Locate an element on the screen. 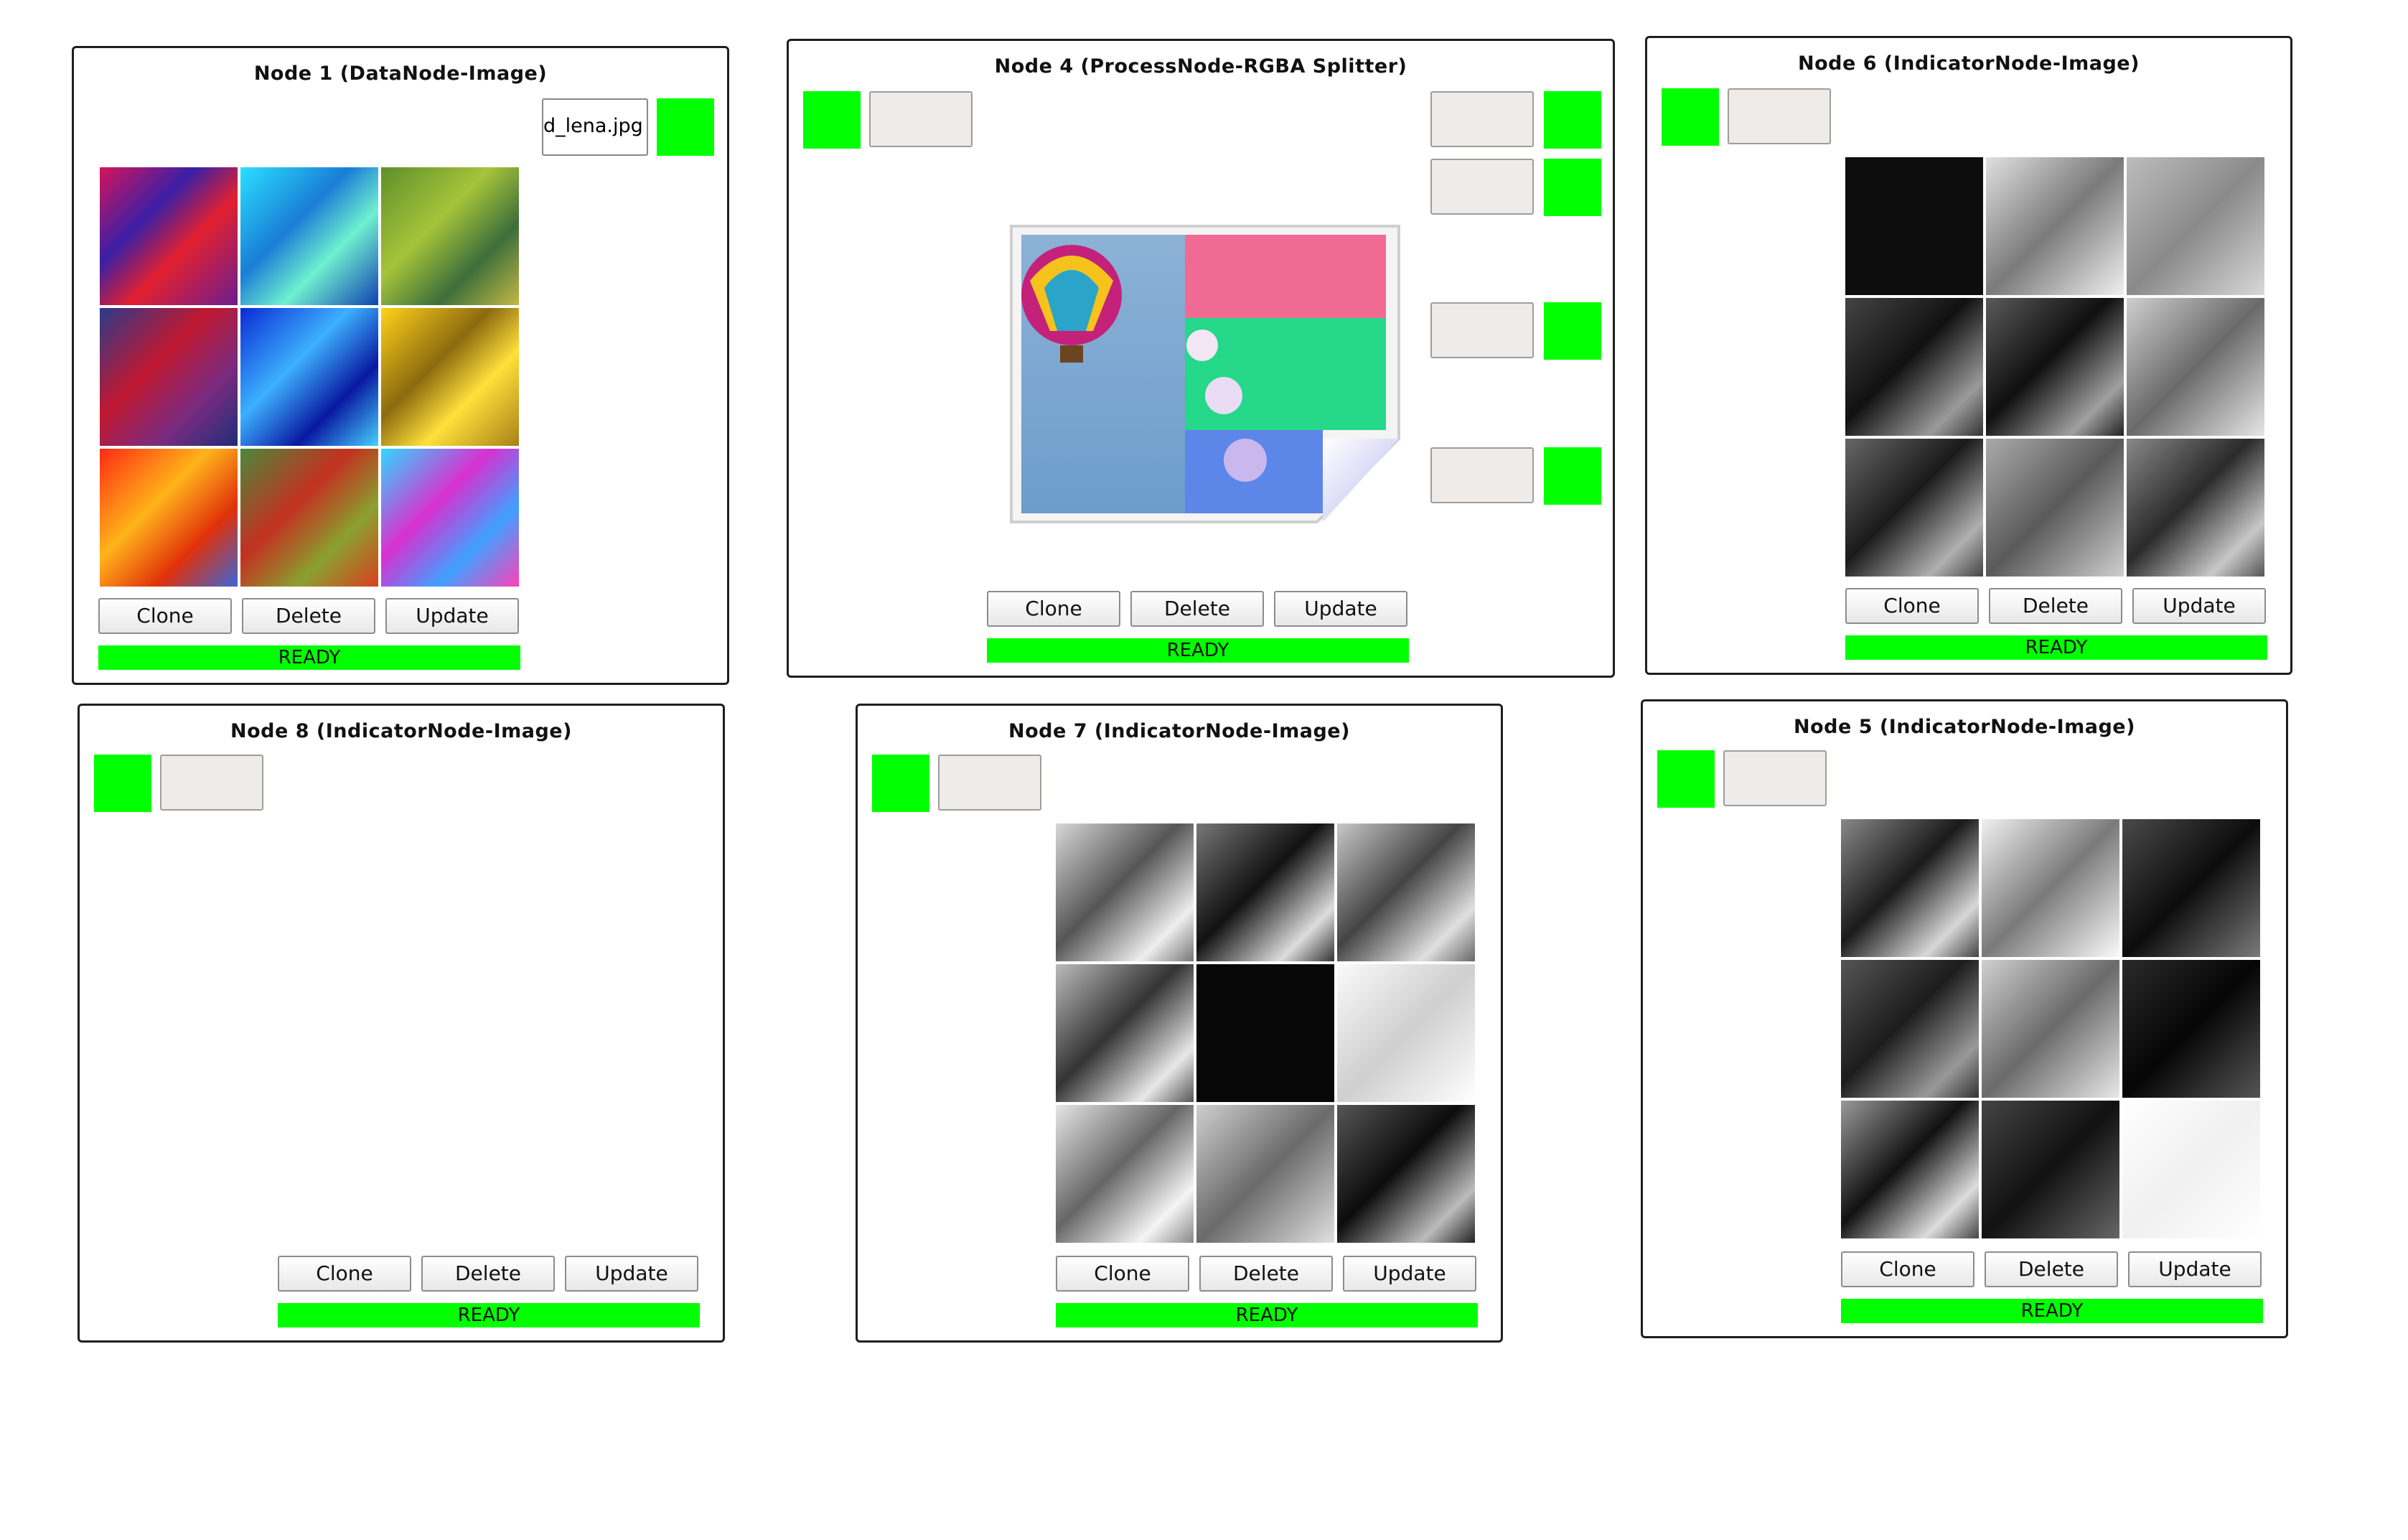  output-slot-r is located at coordinates (1482, 119).